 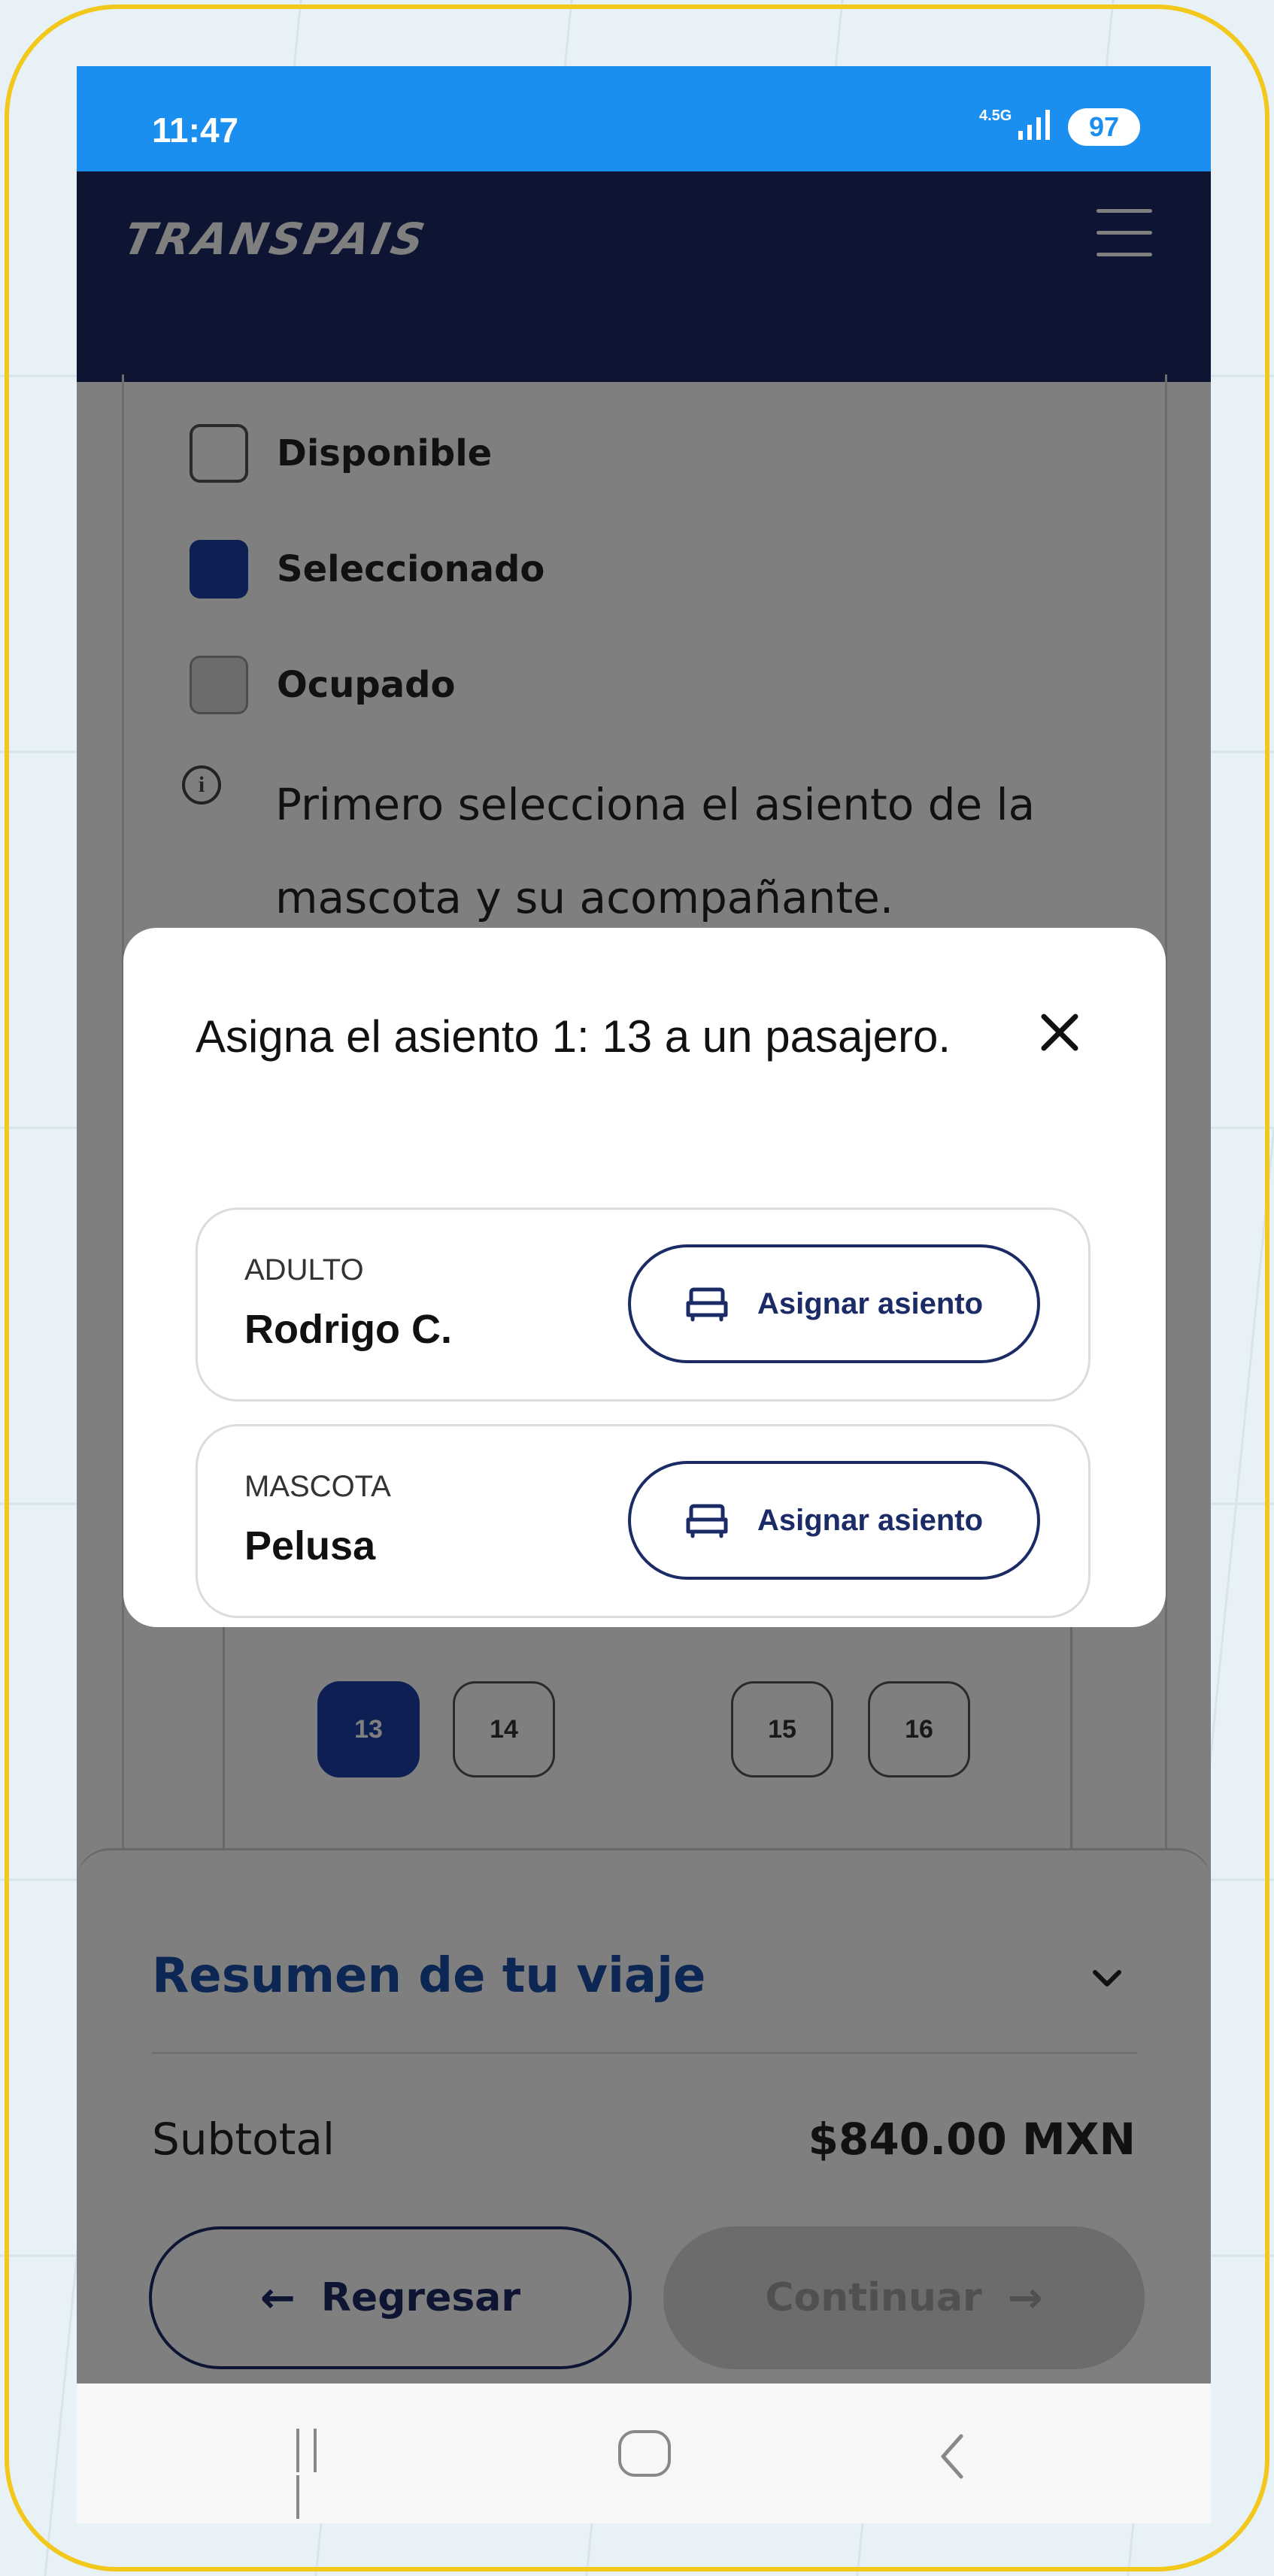 What do you see at coordinates (310, 1545) in the screenshot?
I see `passenger-name: Pelusa` at bounding box center [310, 1545].